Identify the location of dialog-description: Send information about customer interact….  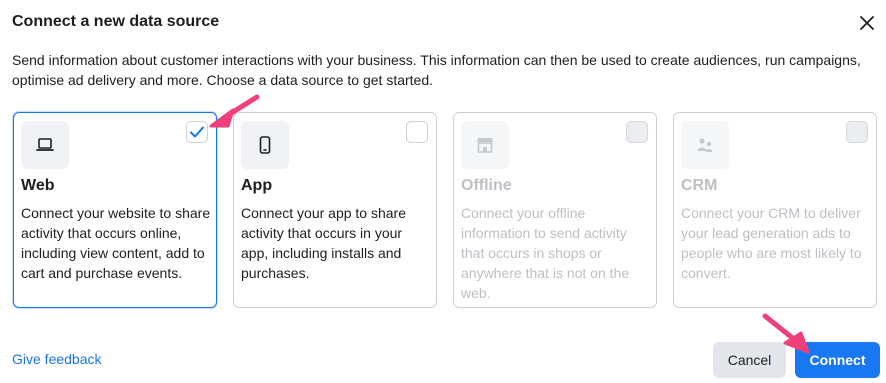
(436, 70).